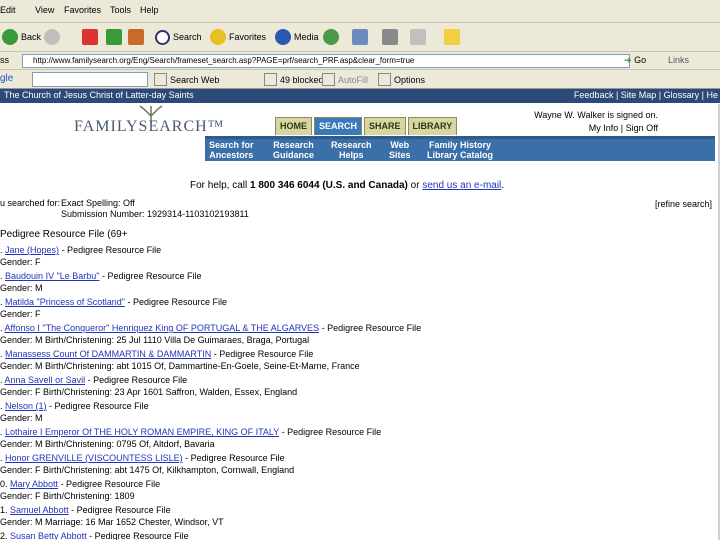  What do you see at coordinates (26, 406) in the screenshot?
I see `result-link: Nelson (1)` at bounding box center [26, 406].